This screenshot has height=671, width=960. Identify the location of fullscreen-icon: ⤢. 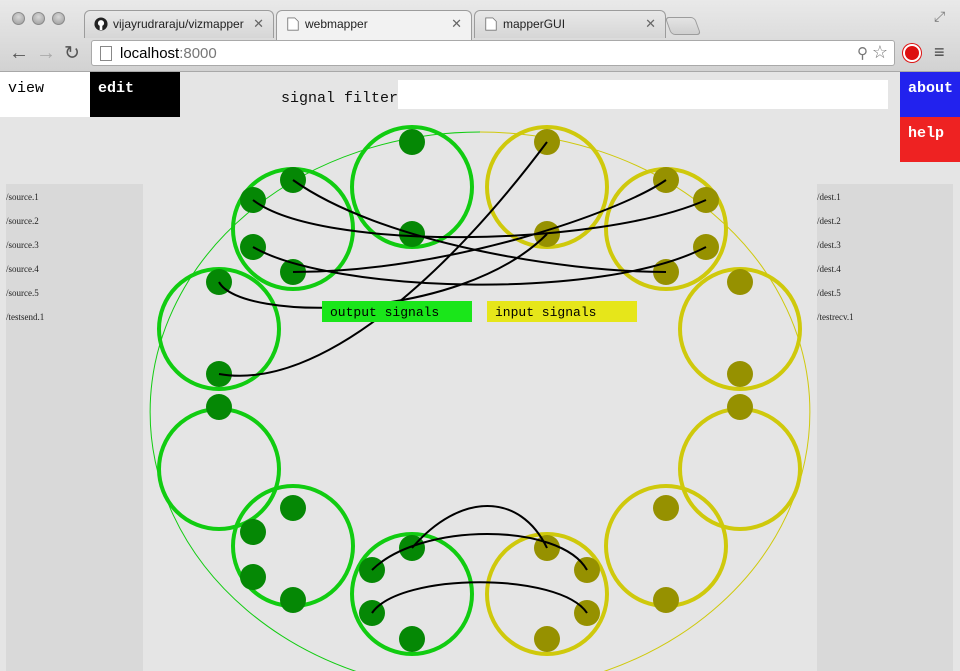
(939, 16).